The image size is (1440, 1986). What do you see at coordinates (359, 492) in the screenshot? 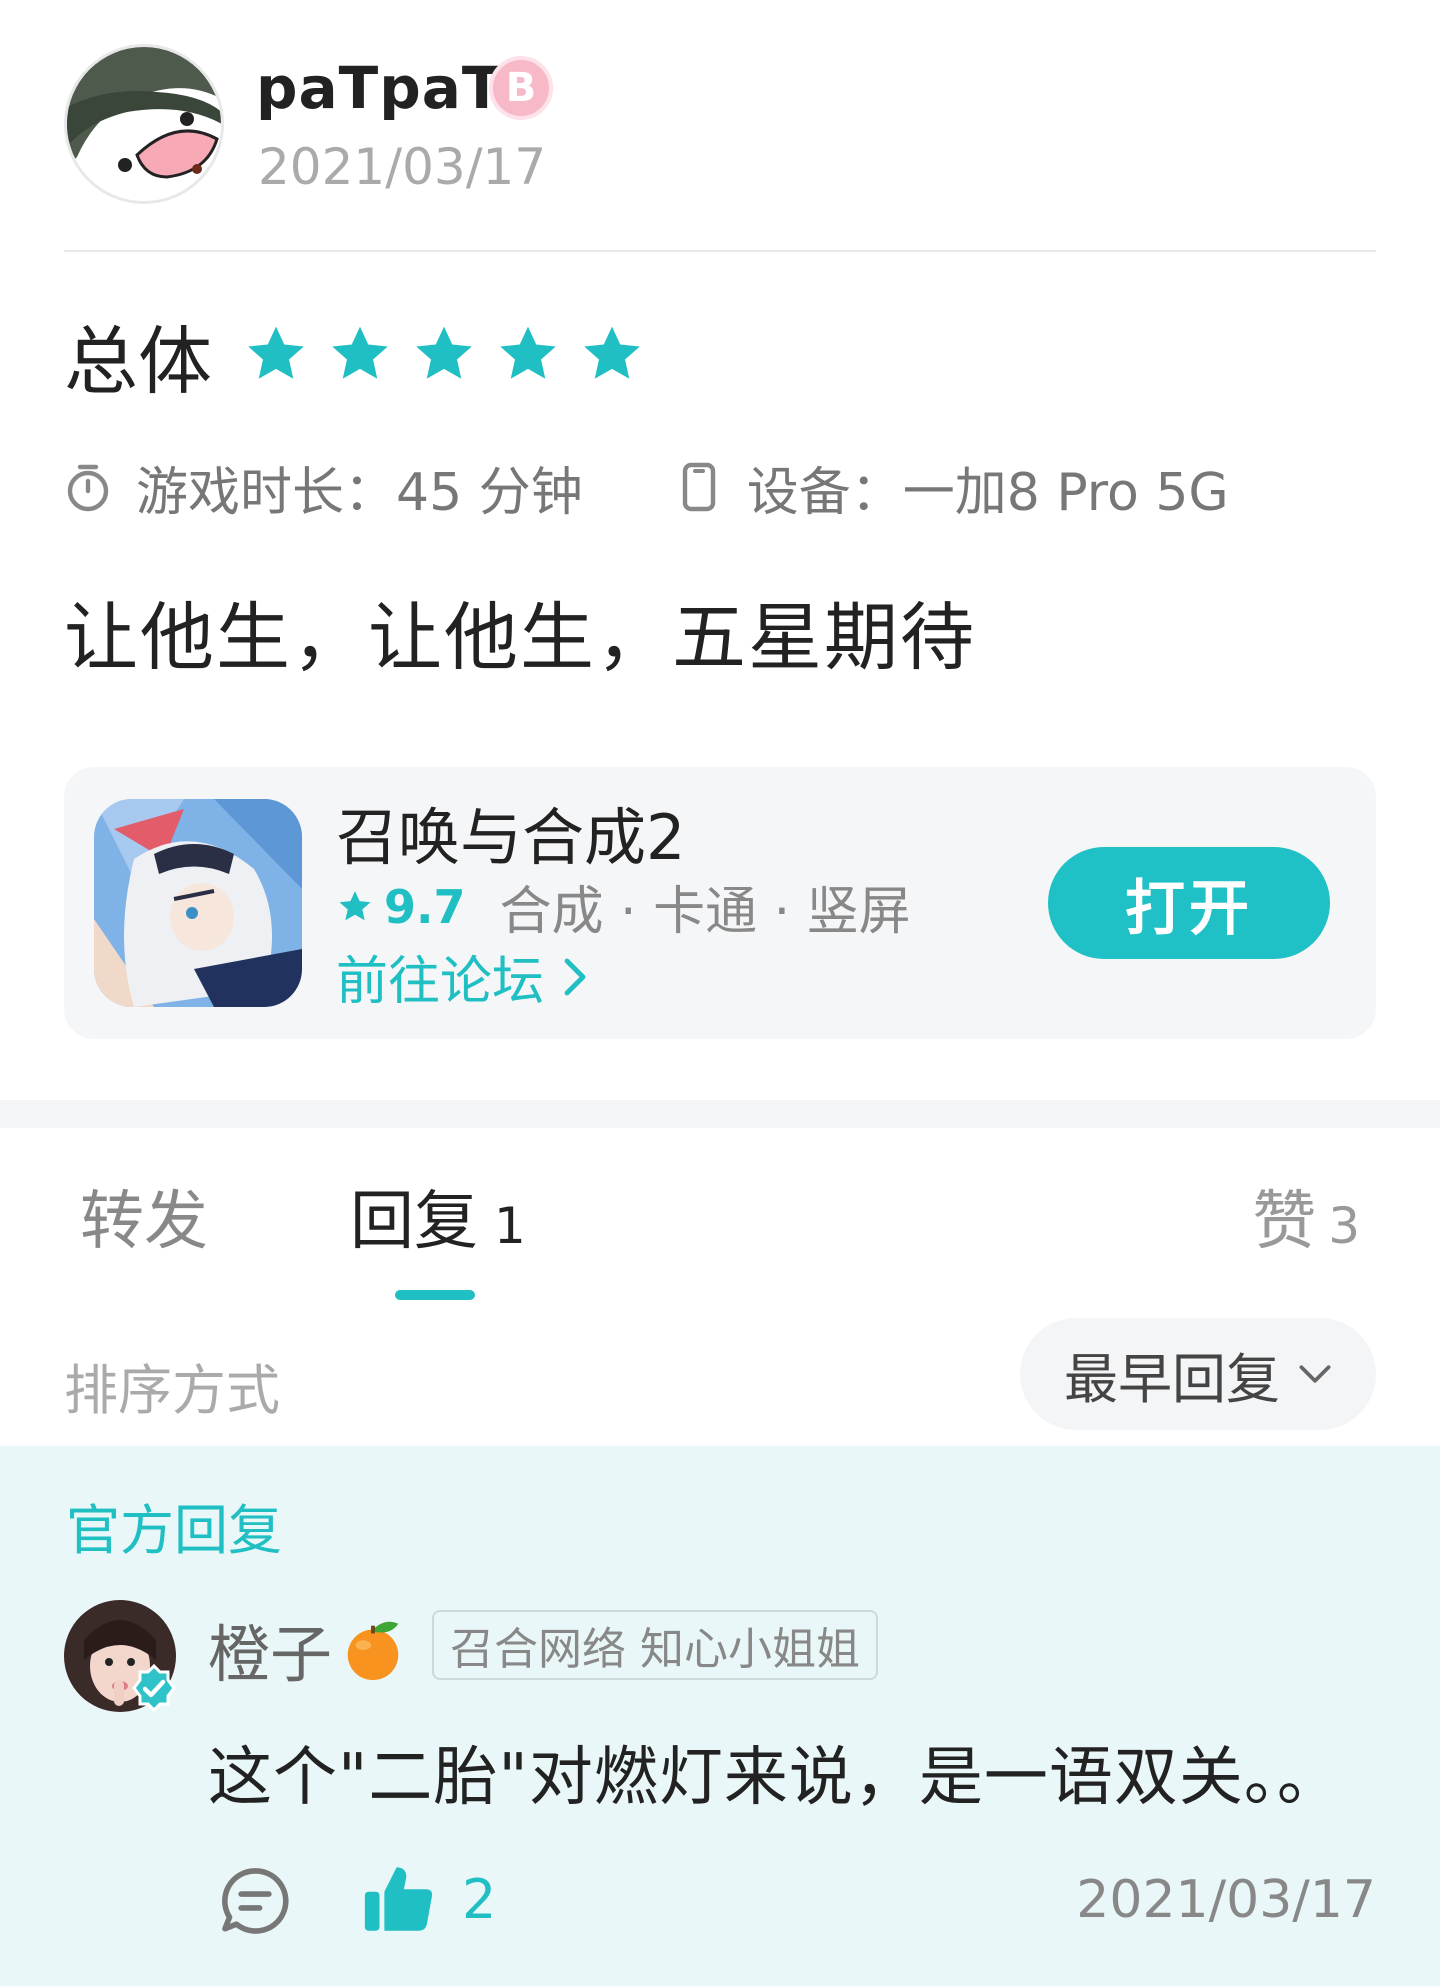
I see `playtime-text: 游戏时长：45 分钟` at bounding box center [359, 492].